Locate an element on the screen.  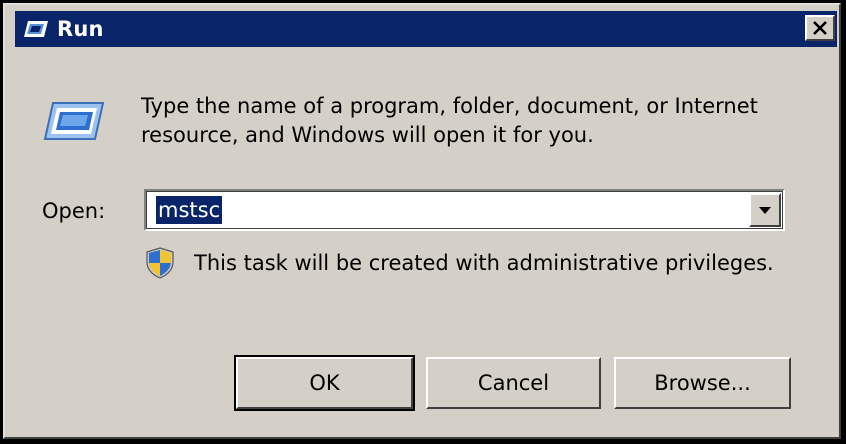
window-title: Run is located at coordinates (80, 29).